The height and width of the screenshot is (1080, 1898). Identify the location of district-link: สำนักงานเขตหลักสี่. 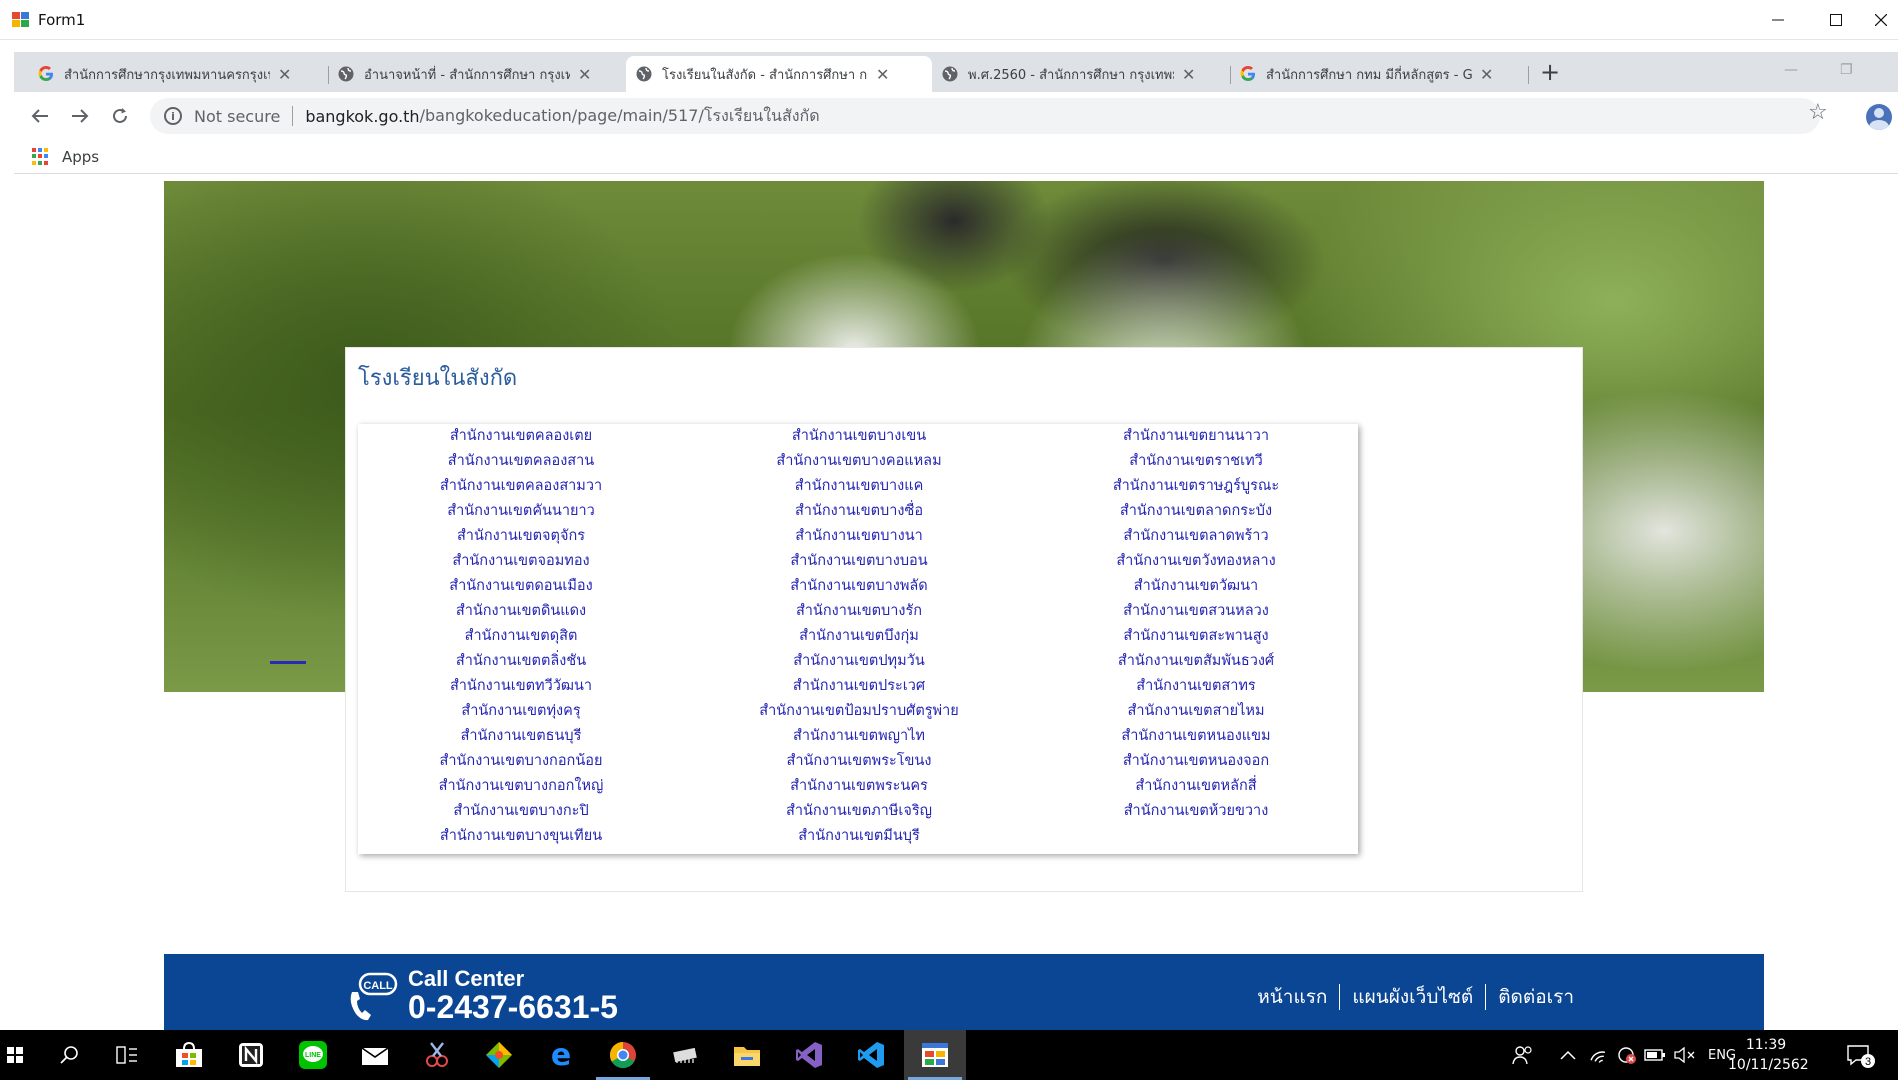
(1195, 786).